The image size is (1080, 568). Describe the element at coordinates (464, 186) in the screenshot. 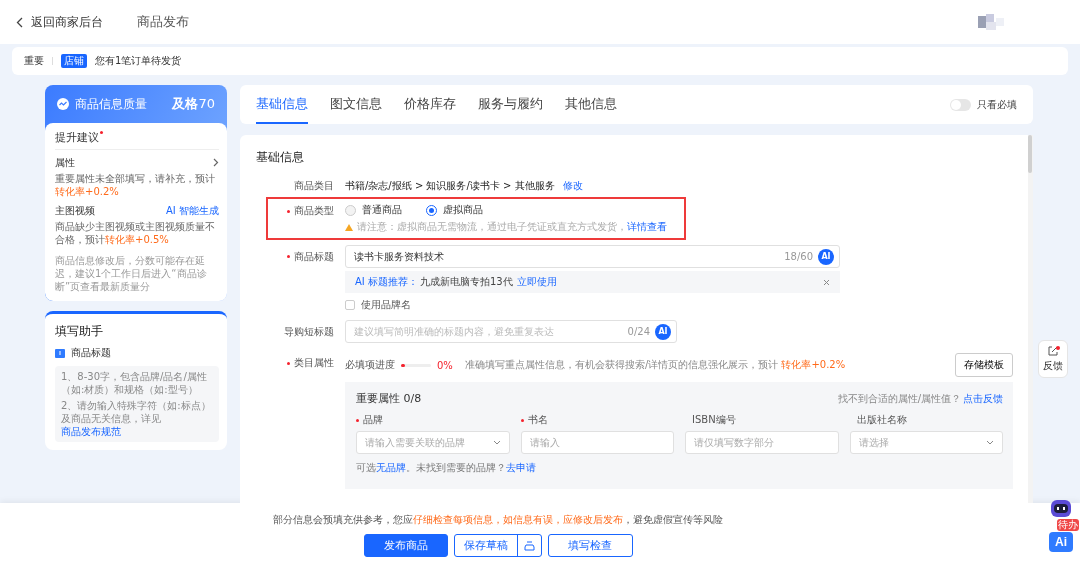

I see `category-path: 书籍/杂志/报纸 > 知识服务/读书卡 > 其他服务 修改` at that location.